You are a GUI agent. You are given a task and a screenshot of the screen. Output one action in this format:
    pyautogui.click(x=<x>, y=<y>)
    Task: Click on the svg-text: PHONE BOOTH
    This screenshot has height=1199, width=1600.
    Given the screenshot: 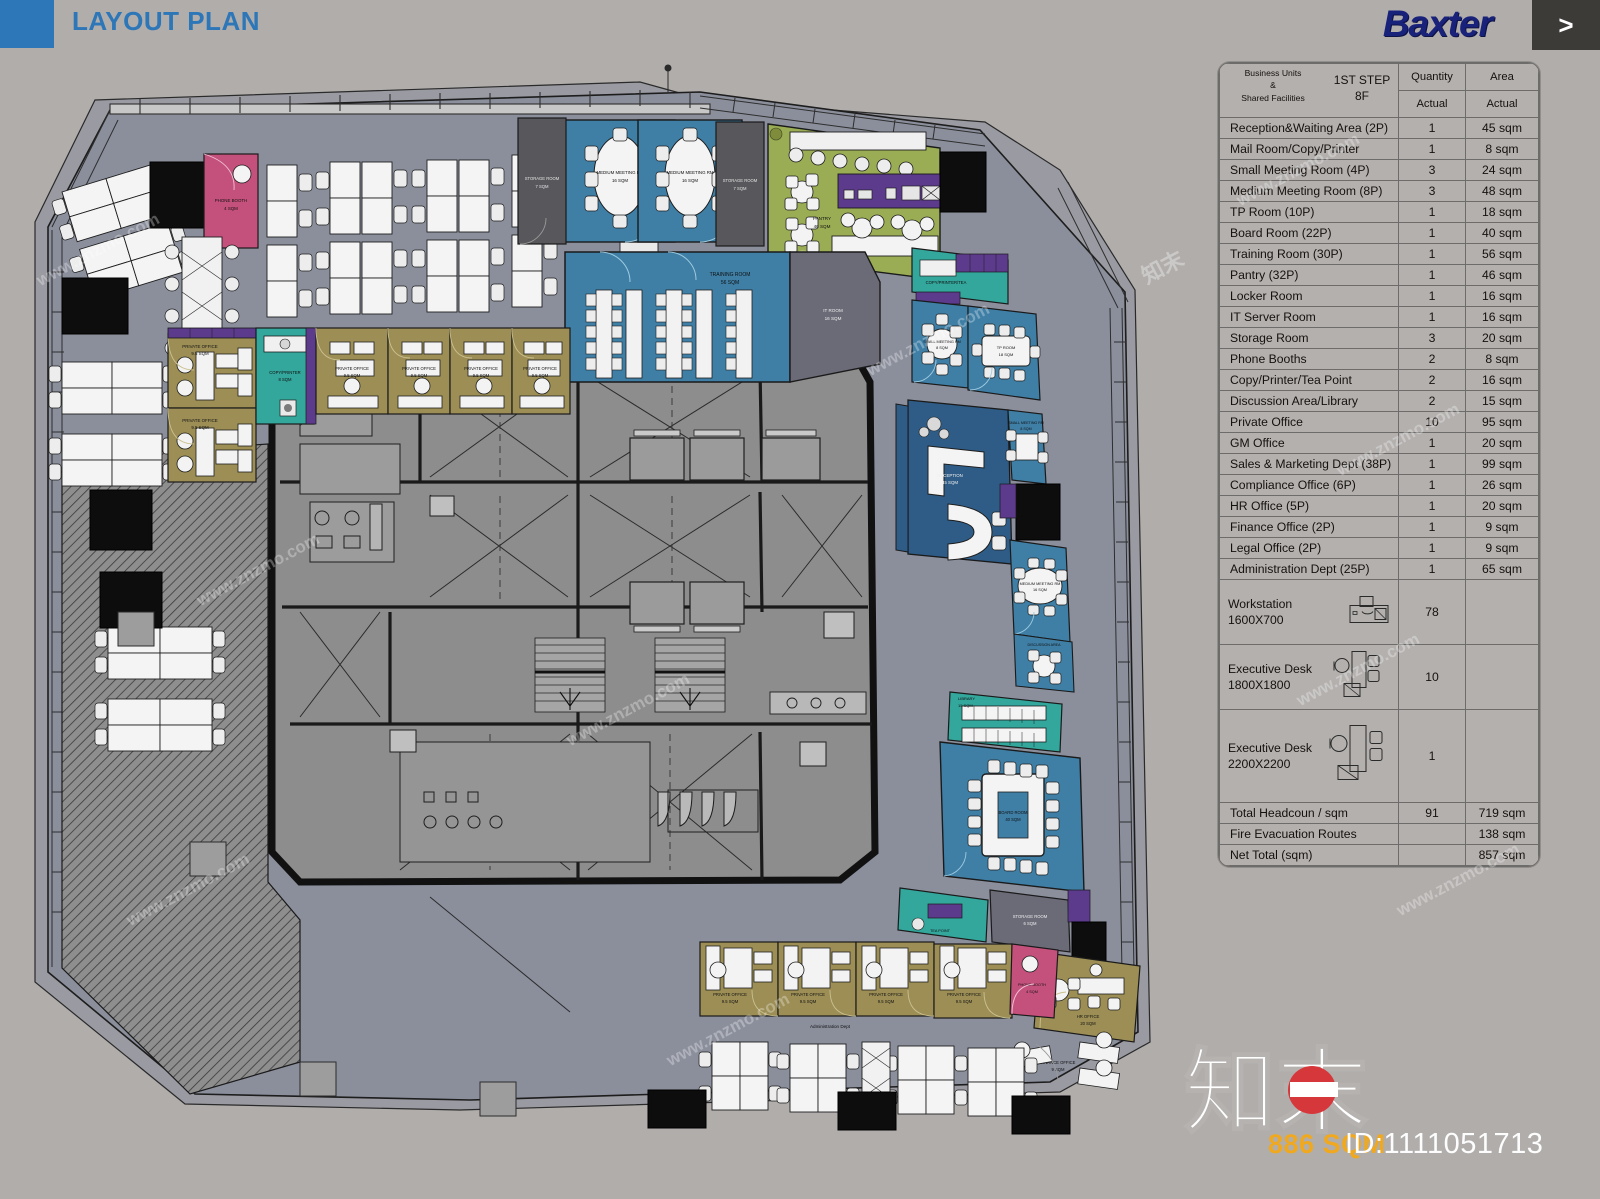 What is the action you would take?
    pyautogui.click(x=231, y=200)
    